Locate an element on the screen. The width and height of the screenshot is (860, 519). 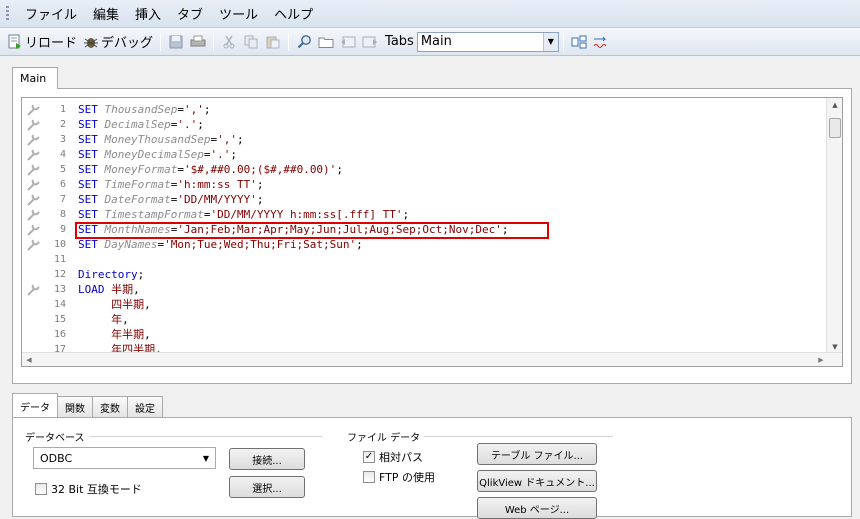
scroll-right-icon: ▶ is located at coordinates (821, 359).